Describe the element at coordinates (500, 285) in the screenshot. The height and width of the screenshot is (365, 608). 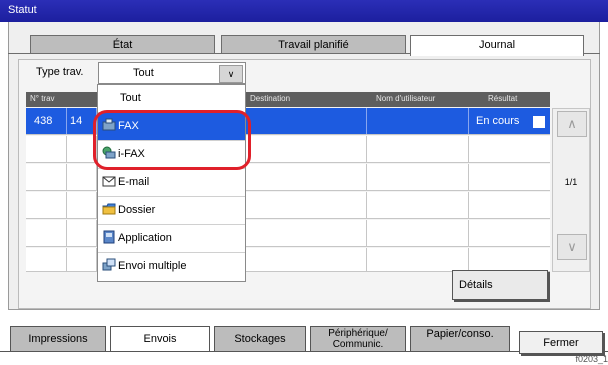
I see `details-button: Détails` at that location.